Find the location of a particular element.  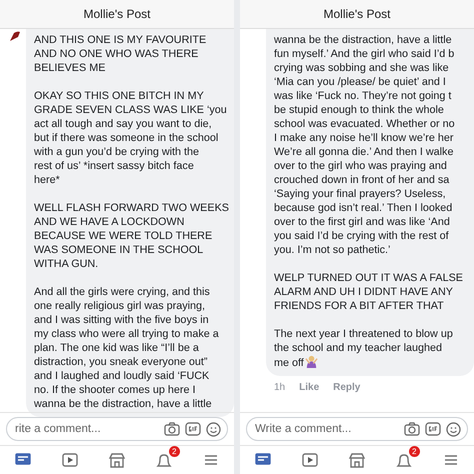

comment-time: 1h is located at coordinates (280, 387).